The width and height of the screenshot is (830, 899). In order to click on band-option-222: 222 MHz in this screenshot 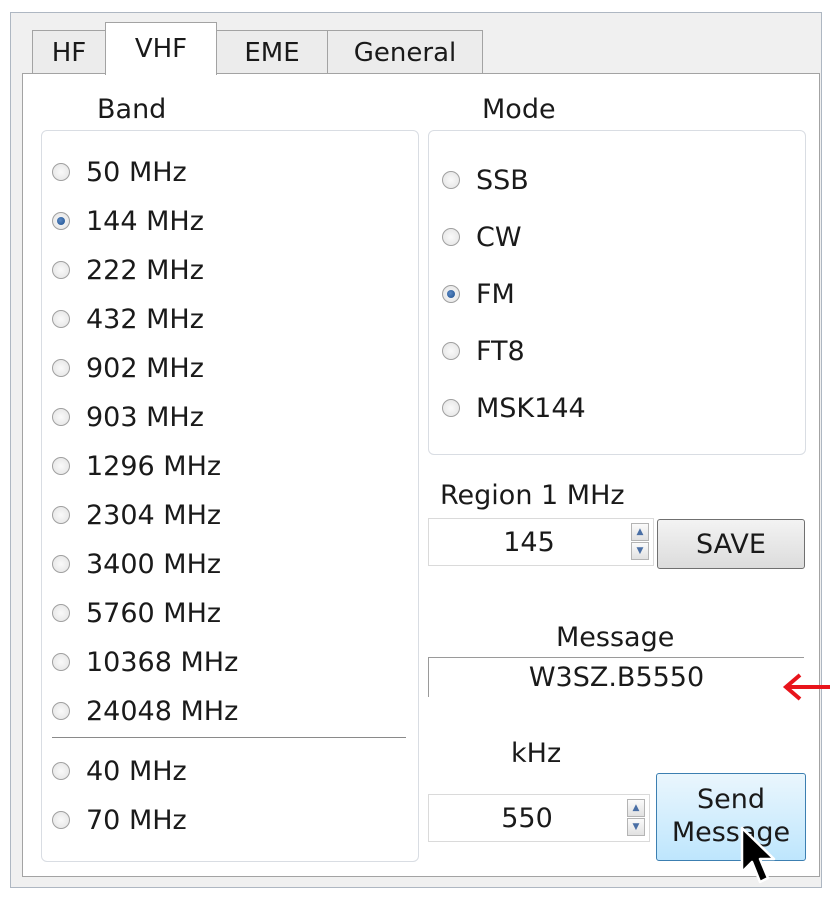, I will do `click(128, 270)`.